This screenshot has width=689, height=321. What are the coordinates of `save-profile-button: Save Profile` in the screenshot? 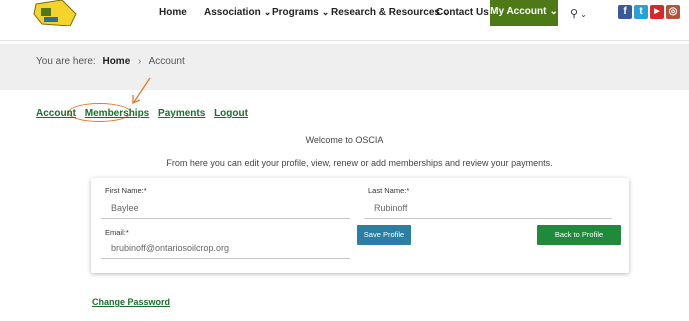 It's located at (384, 235).